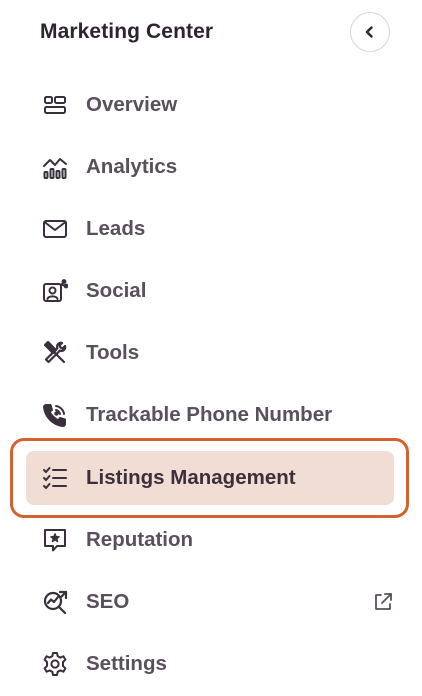 The height and width of the screenshot is (696, 422). What do you see at coordinates (55, 167) in the screenshot?
I see `chart-trend-icon` at bounding box center [55, 167].